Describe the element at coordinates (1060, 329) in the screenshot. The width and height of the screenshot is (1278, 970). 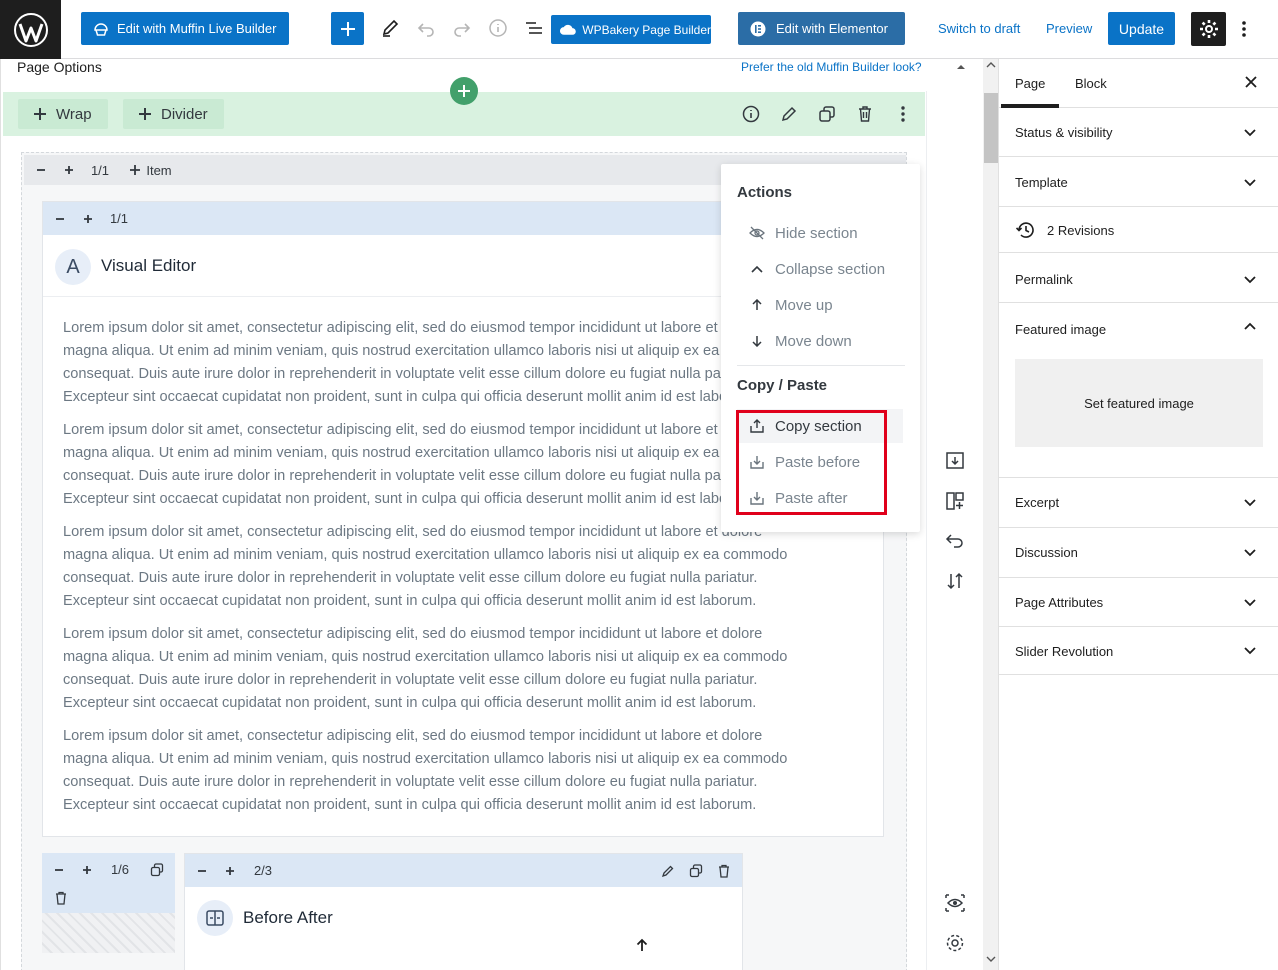
I see `featured-image-title: Featured image` at that location.